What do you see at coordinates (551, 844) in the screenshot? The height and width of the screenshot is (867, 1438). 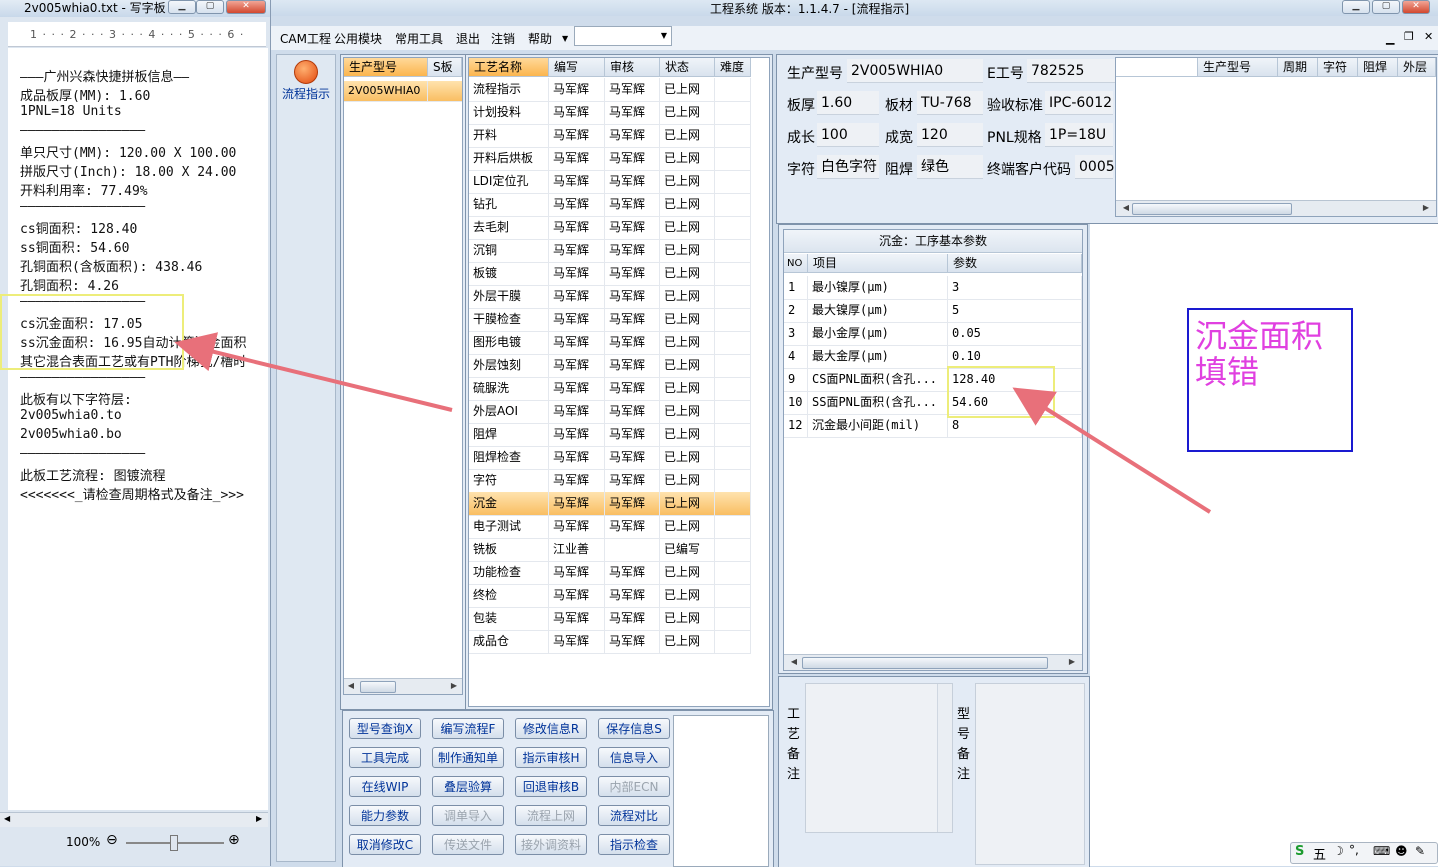 I see `action-button: 接外调资料` at bounding box center [551, 844].